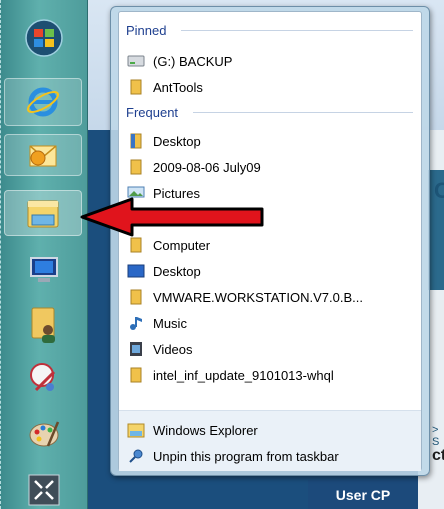  I want to click on jumplist-item: intel_inf_update_9101013-whql, so click(230, 375).